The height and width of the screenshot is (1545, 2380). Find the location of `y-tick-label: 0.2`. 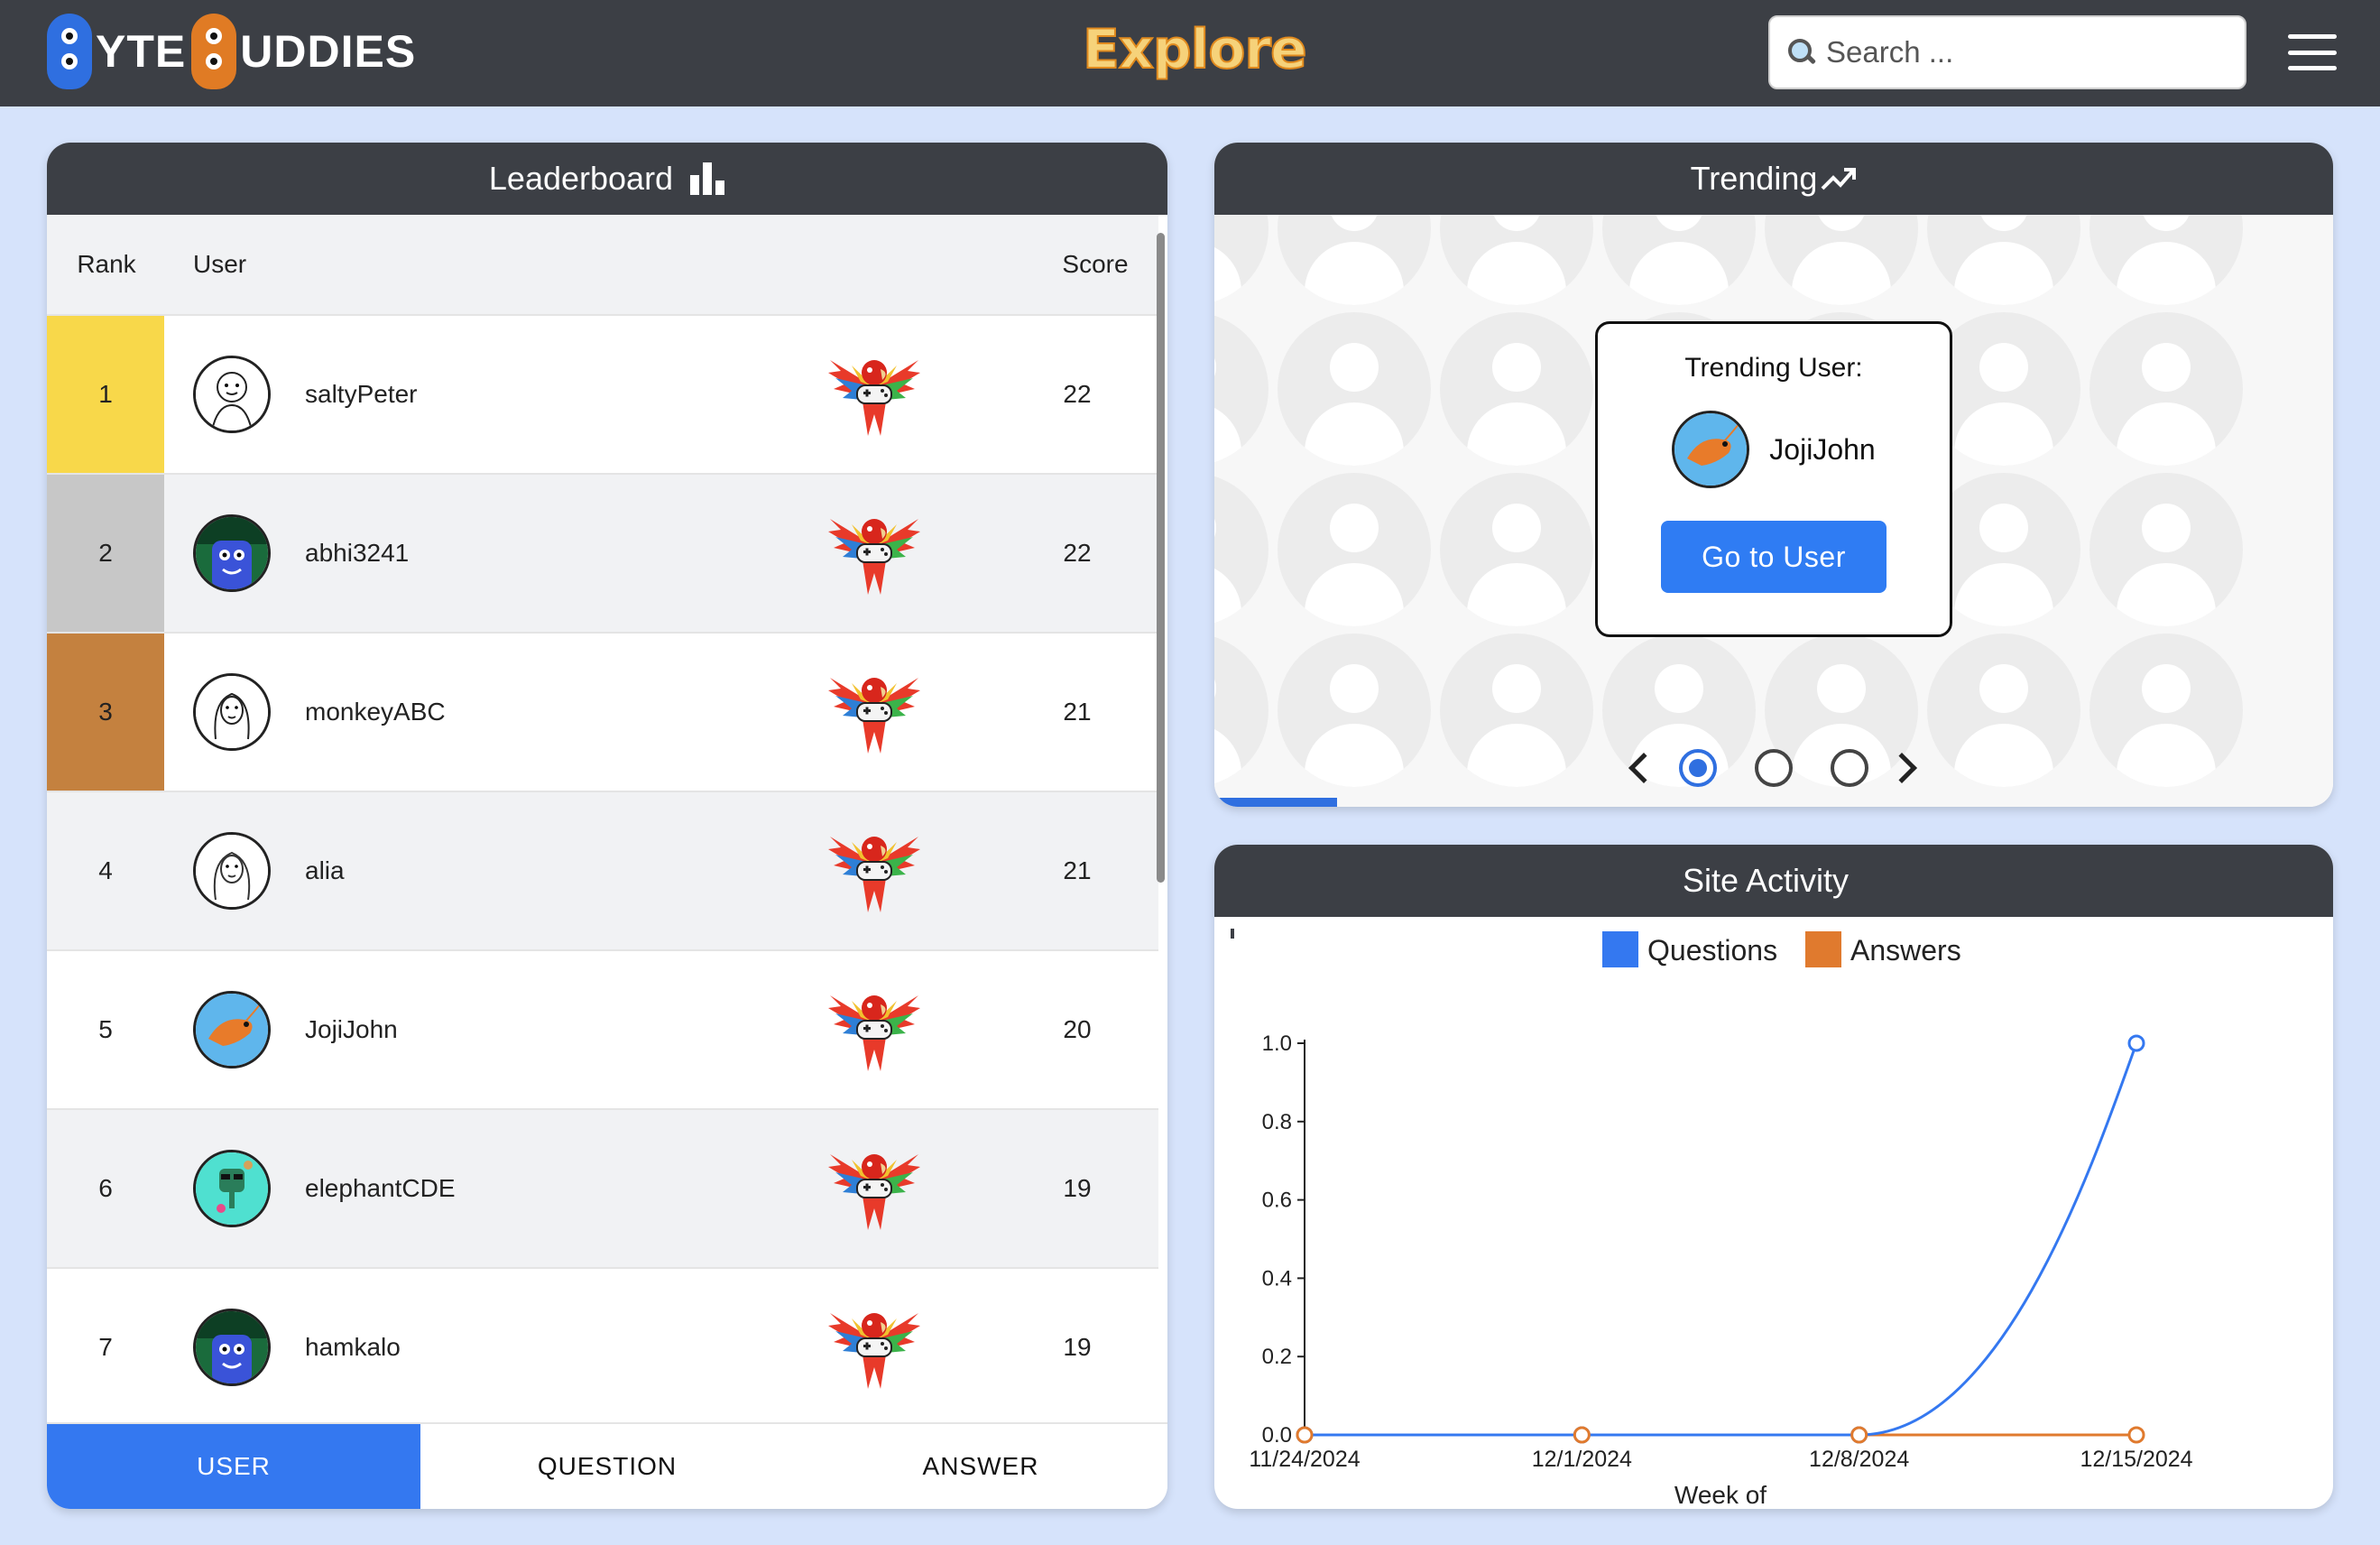

y-tick-label: 0.2 is located at coordinates (1277, 1357).